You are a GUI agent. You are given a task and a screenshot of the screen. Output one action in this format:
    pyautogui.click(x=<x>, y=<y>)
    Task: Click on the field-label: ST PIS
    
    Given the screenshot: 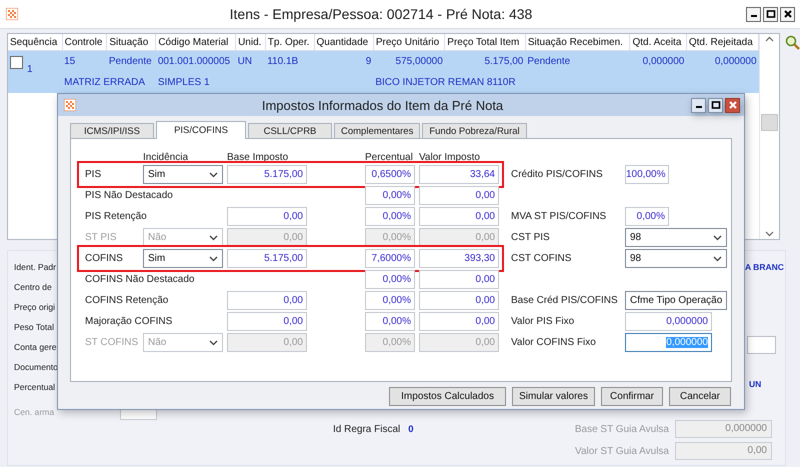 What is the action you would take?
    pyautogui.click(x=101, y=237)
    